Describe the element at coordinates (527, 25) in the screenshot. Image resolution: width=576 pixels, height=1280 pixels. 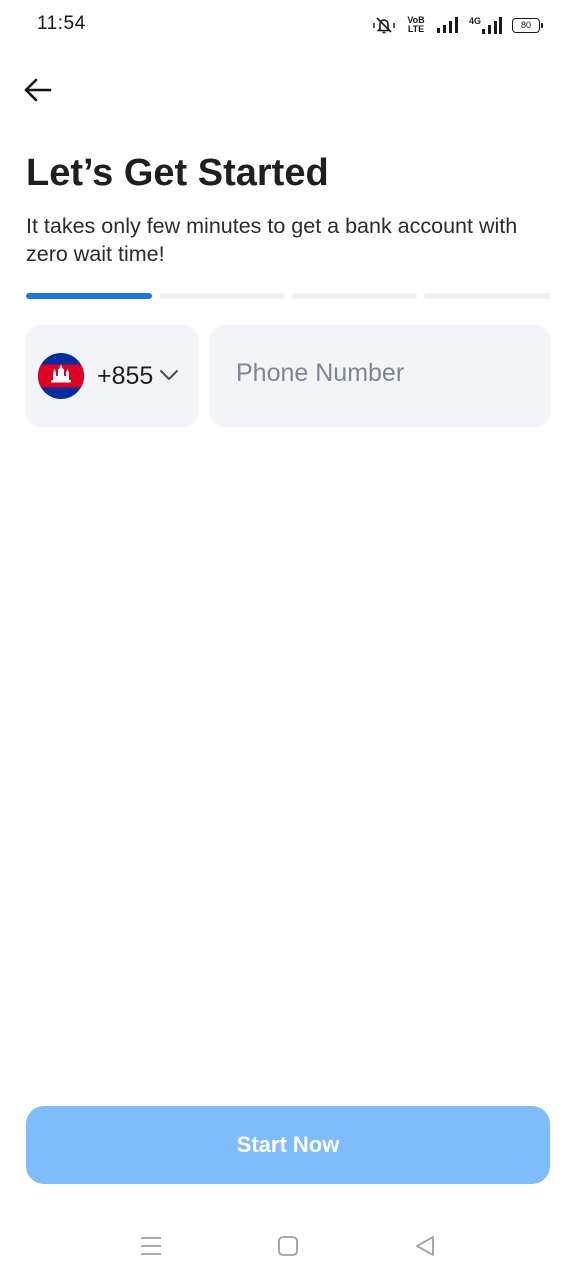
I see `battery-icon: 80` at that location.